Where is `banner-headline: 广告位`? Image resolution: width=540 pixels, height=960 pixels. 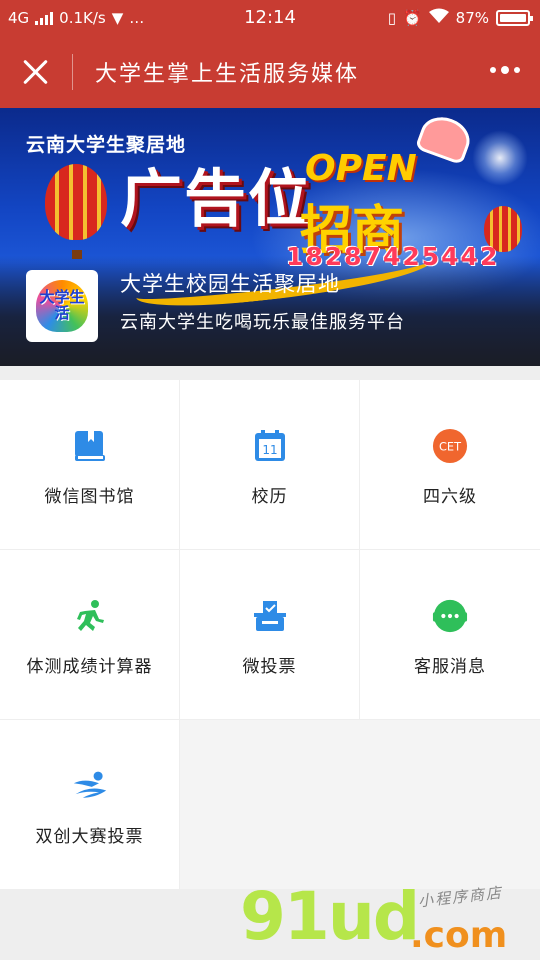 banner-headline: 广告位 is located at coordinates (216, 198).